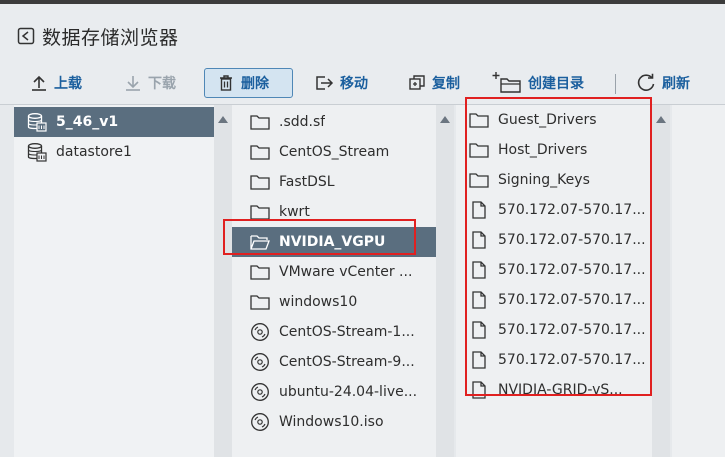 This screenshot has width=725, height=457. Describe the element at coordinates (302, 122) in the screenshot. I see `folder-name: .sdd.sf` at that location.